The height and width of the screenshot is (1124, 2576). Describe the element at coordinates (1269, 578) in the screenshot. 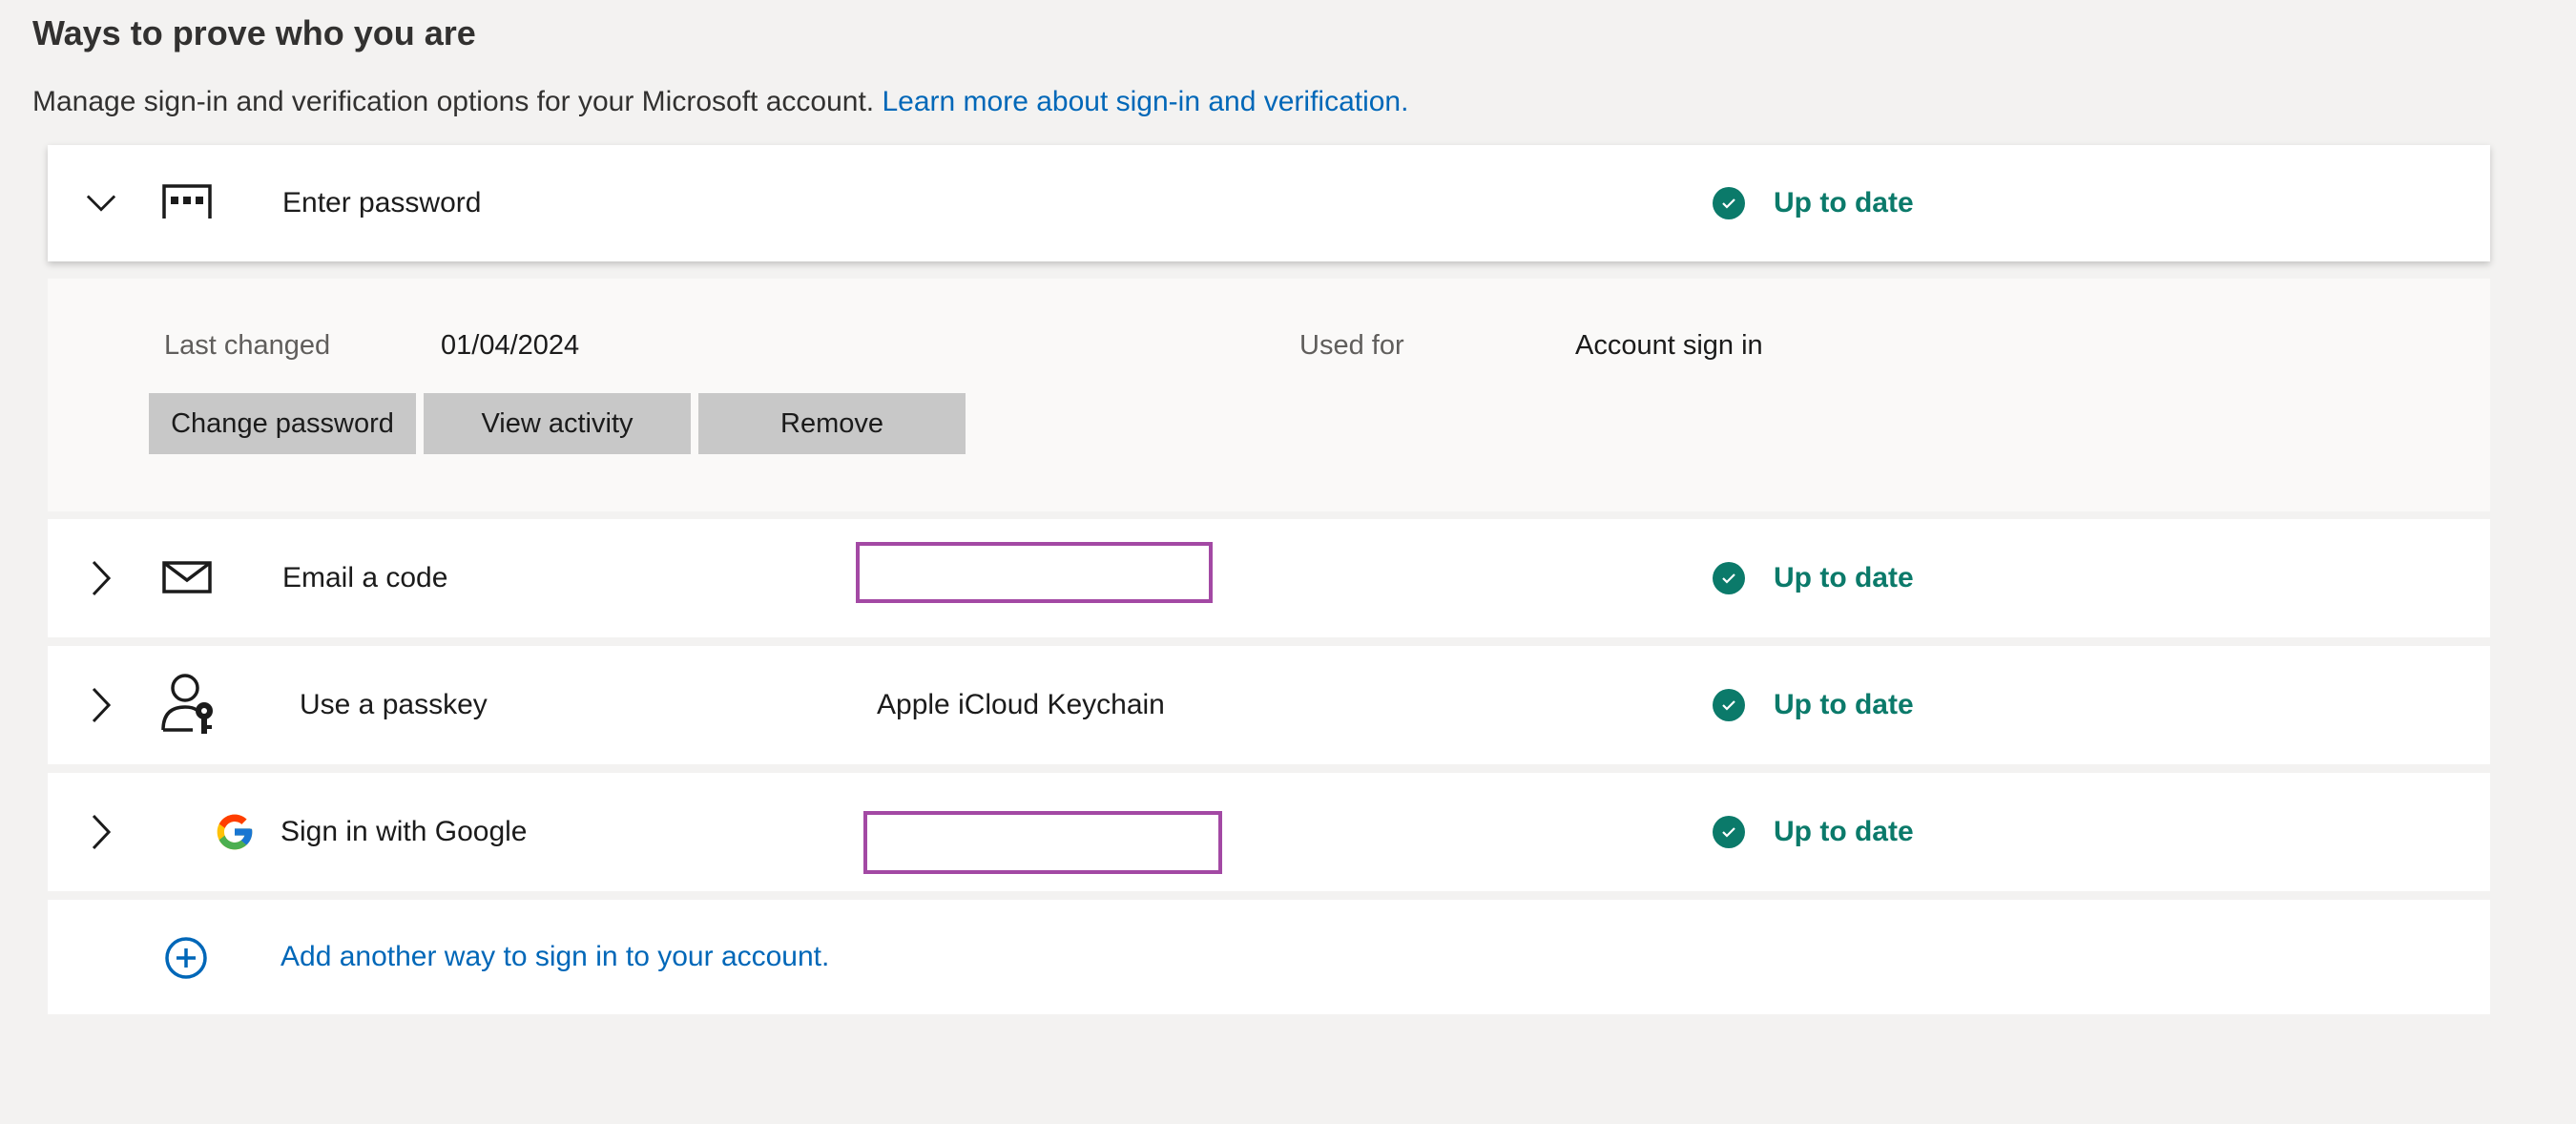

I see `method-row-email: Email a code Up to date` at that location.